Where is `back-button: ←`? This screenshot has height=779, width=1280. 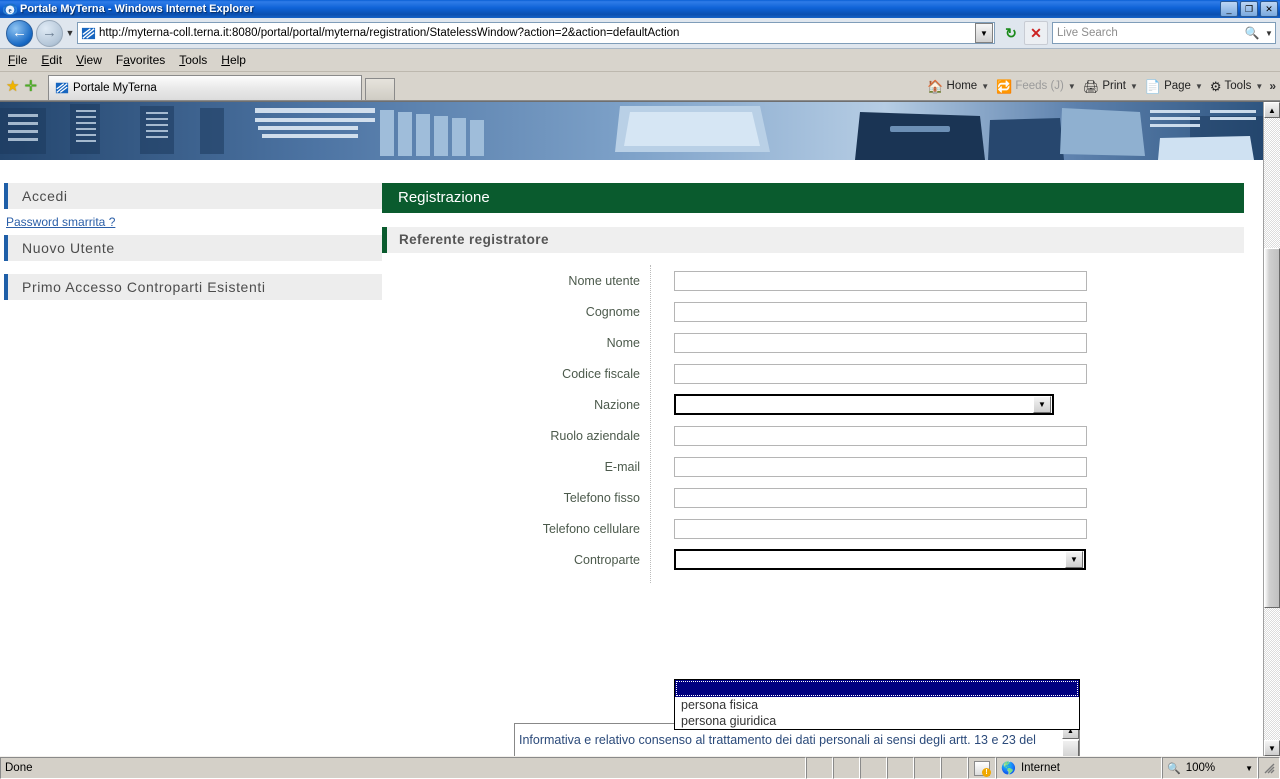 back-button: ← is located at coordinates (19, 33).